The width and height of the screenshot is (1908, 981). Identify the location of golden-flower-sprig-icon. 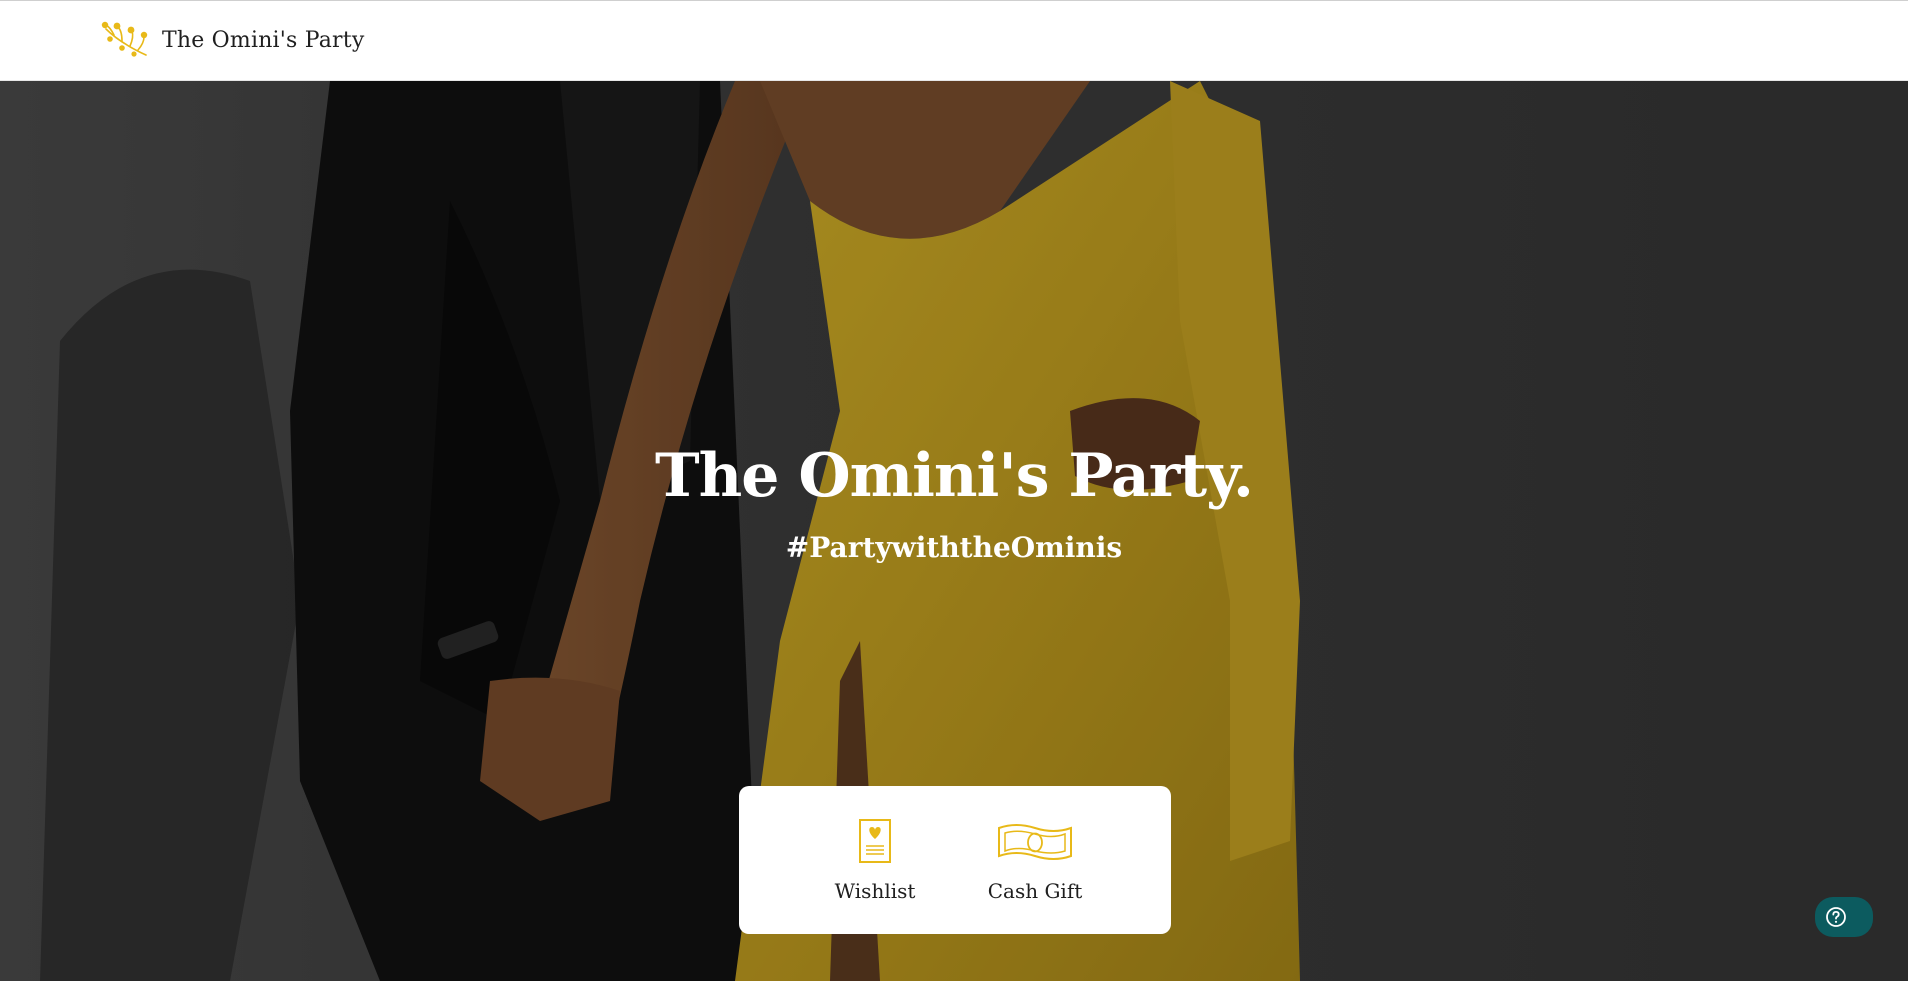
(124, 39).